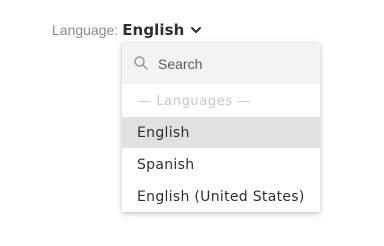 Image resolution: width=384 pixels, height=246 pixels. I want to click on chevron-down-icon, so click(196, 30).